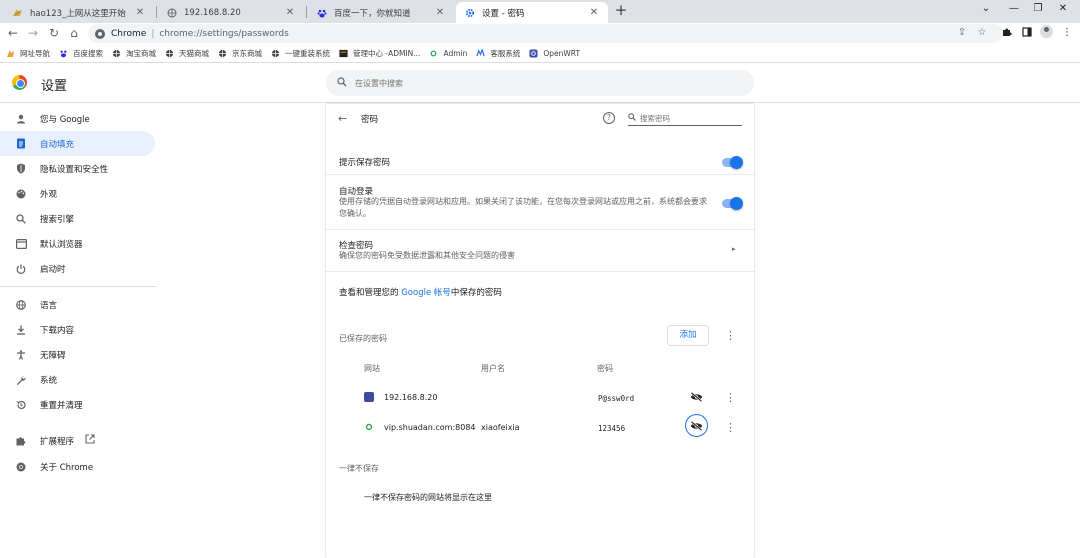  What do you see at coordinates (962, 32) in the screenshot?
I see `share-icon: ⇪` at bounding box center [962, 32].